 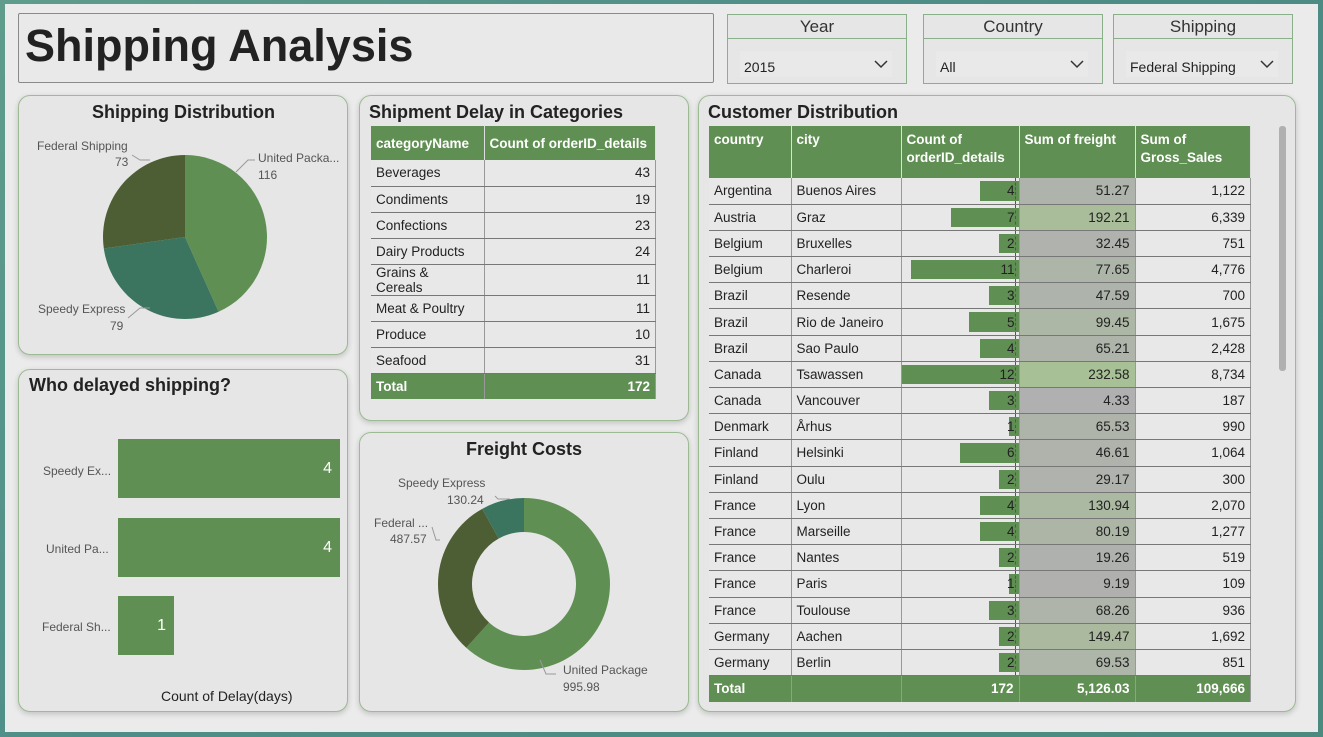 I want to click on gross-sales-cell: 6,339, so click(x=1193, y=217).